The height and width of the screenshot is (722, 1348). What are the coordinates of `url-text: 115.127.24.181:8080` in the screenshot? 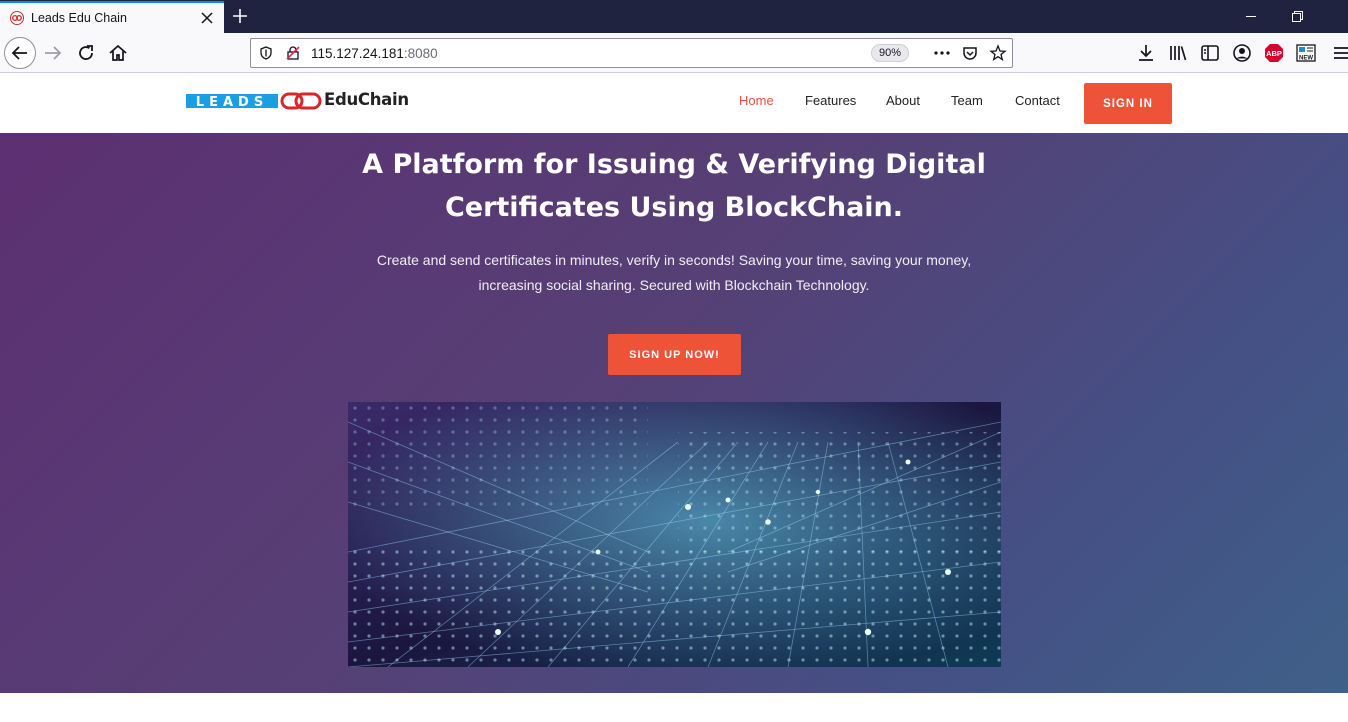 It's located at (374, 53).